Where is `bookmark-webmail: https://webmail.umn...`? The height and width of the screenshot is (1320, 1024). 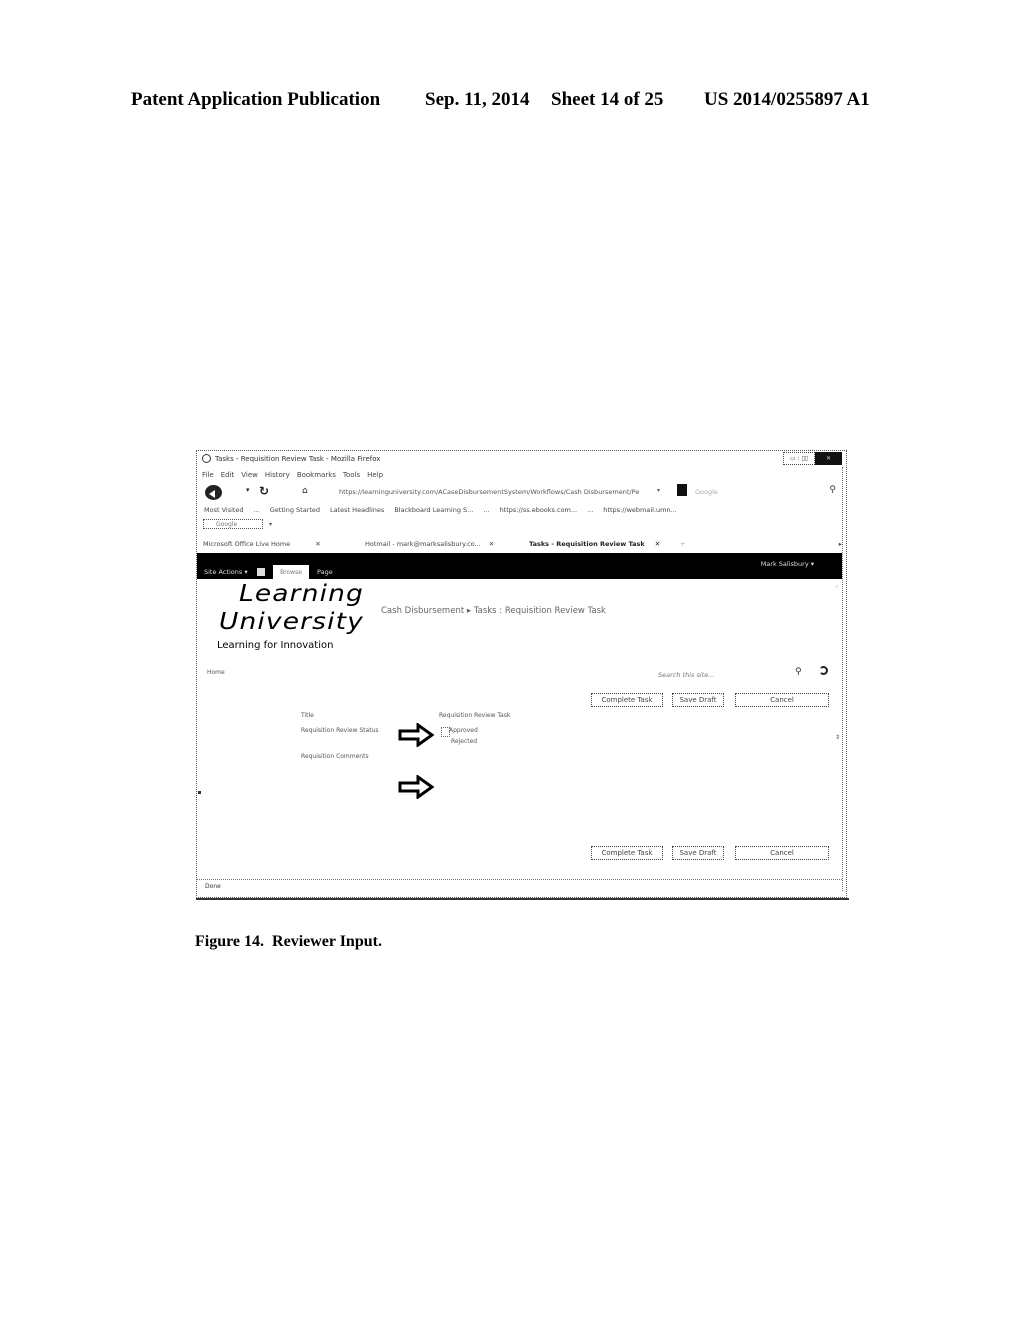 bookmark-webmail: https://webmail.umn... is located at coordinates (640, 510).